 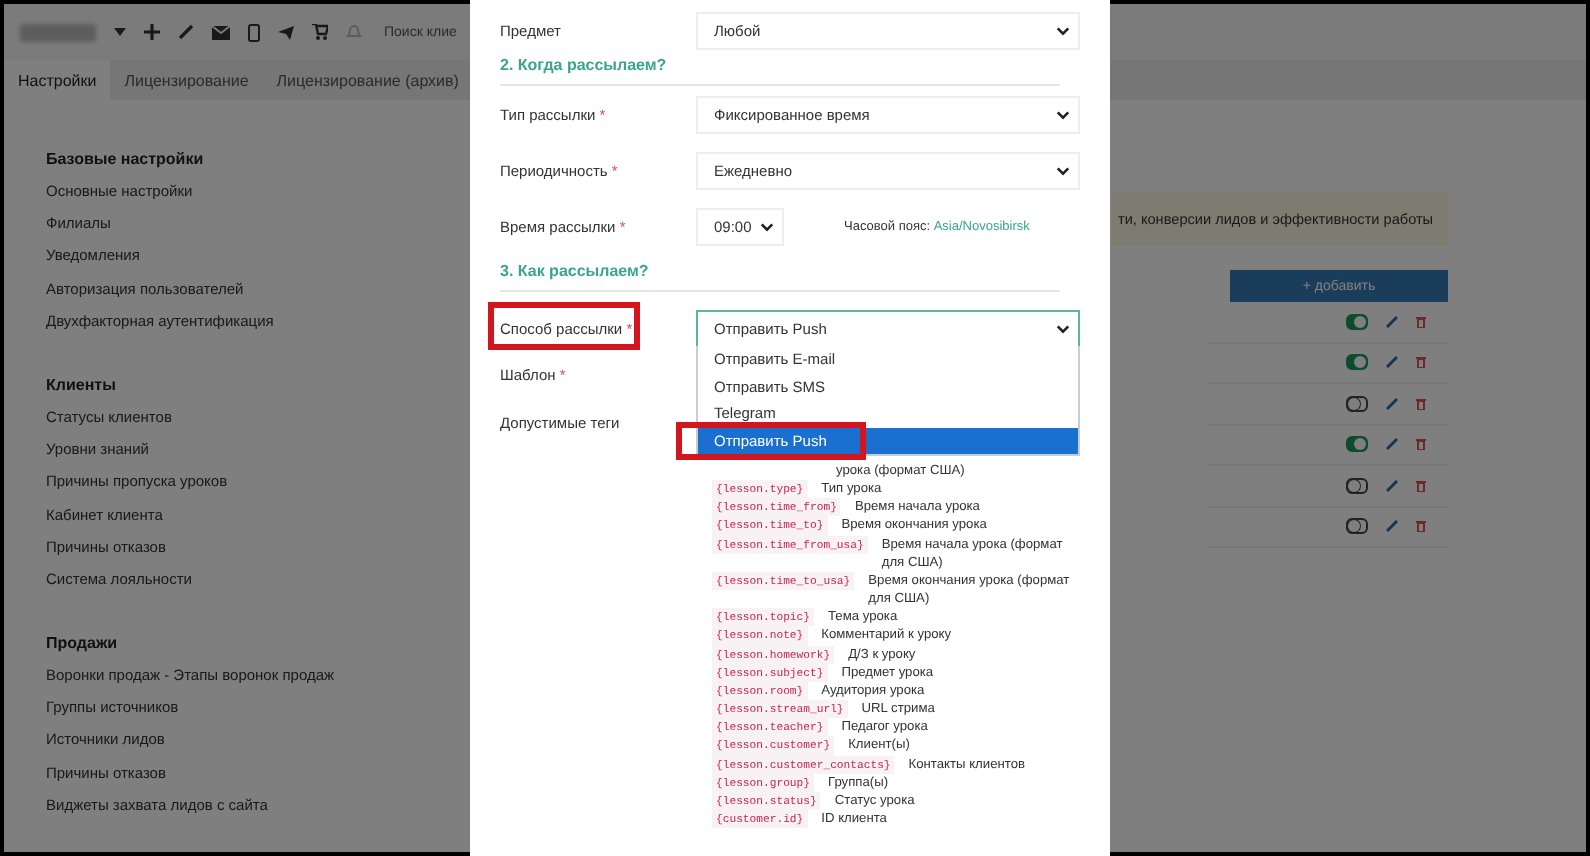 I want to click on cart-icon, so click(x=320, y=32).